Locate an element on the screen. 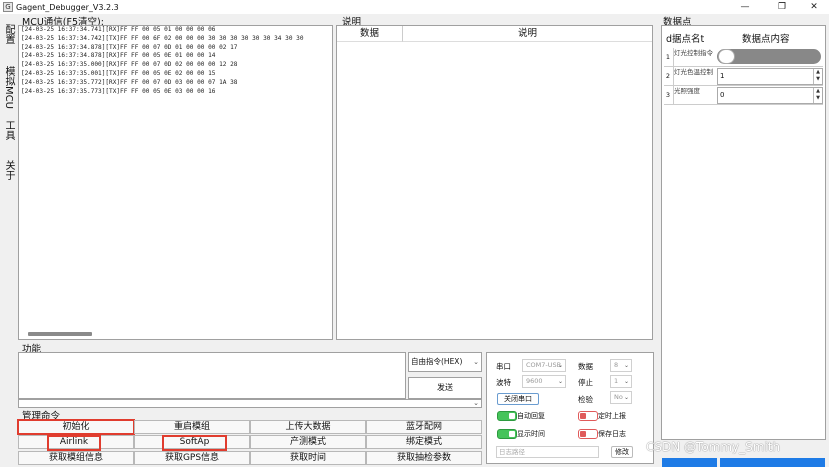 This screenshot has width=829, height=467. auto-reply-label: 自动回复 is located at coordinates (531, 416).